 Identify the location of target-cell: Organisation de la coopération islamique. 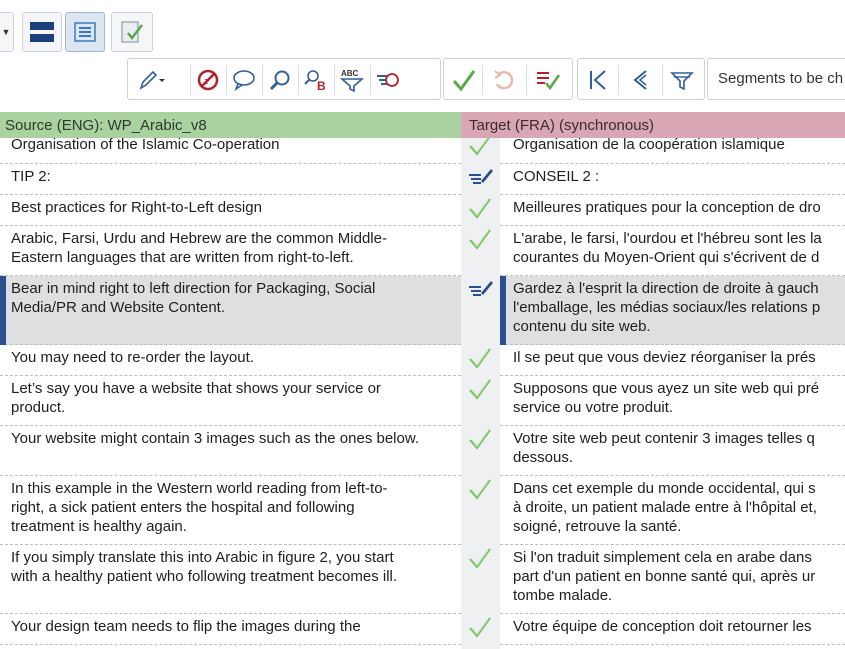
(672, 151).